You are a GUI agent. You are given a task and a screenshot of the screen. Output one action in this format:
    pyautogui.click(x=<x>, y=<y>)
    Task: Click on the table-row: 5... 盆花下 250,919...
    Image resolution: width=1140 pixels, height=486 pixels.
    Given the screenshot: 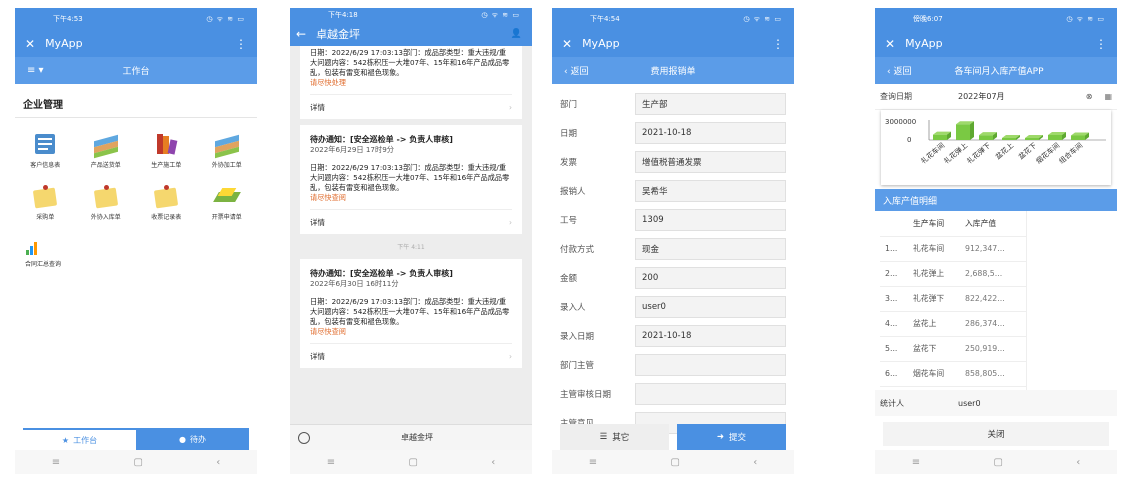 What is the action you would take?
    pyautogui.click(x=953, y=349)
    